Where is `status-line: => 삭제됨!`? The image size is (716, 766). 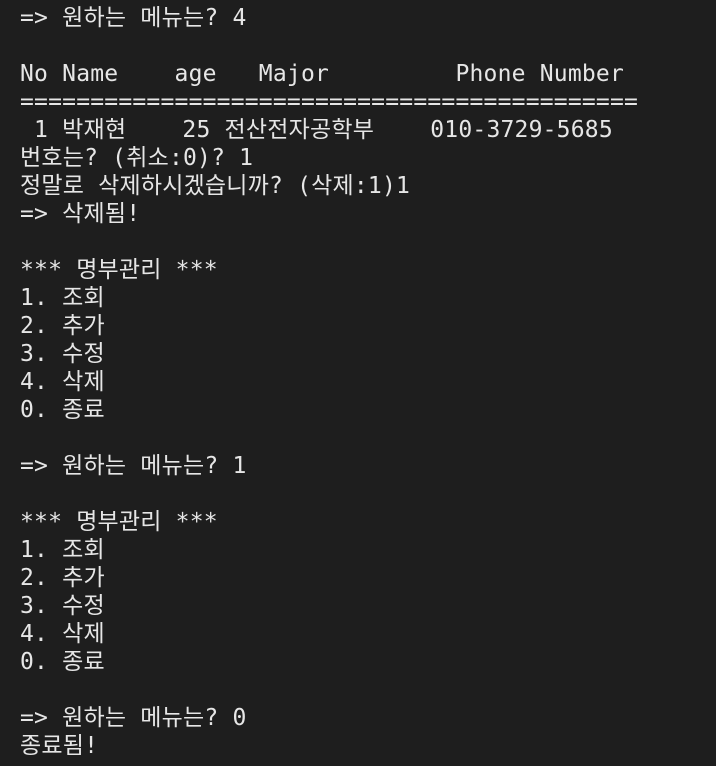
status-line: => 삭제됨! is located at coordinates (80, 214).